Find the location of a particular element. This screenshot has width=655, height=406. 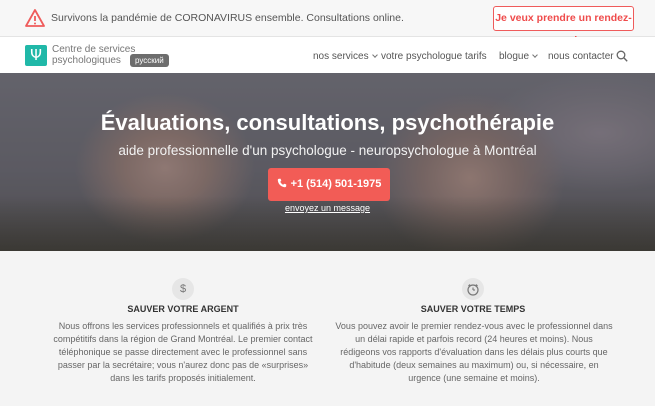

nav-item-psychologist: votre psychologue is located at coordinates (421, 56).